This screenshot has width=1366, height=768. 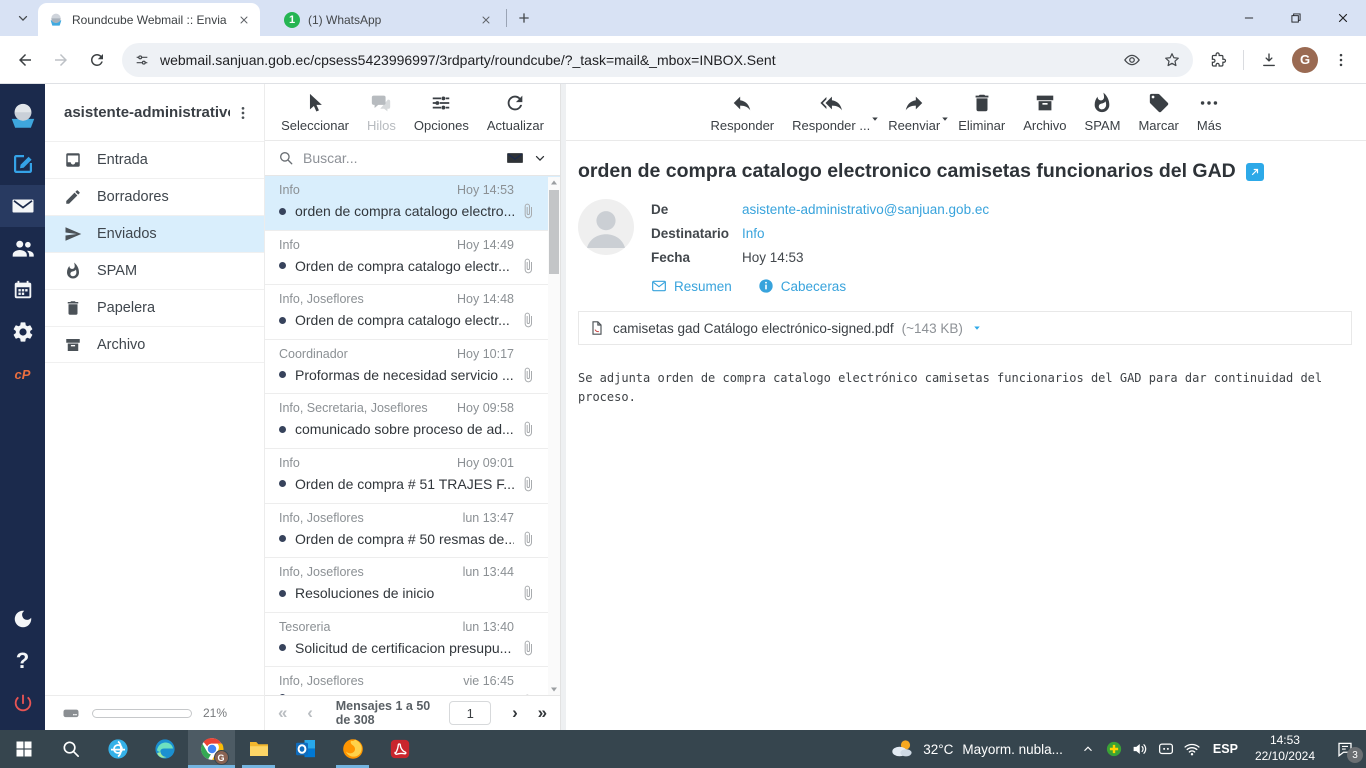 What do you see at coordinates (22, 248) in the screenshot?
I see `contacts-nav-button` at bounding box center [22, 248].